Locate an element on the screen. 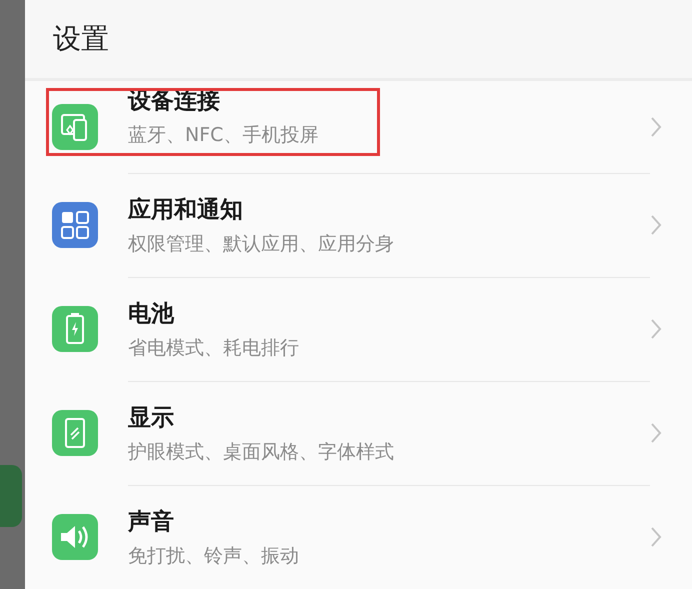 Image resolution: width=692 pixels, height=589 pixels. page-title: 设置 is located at coordinates (81, 39).